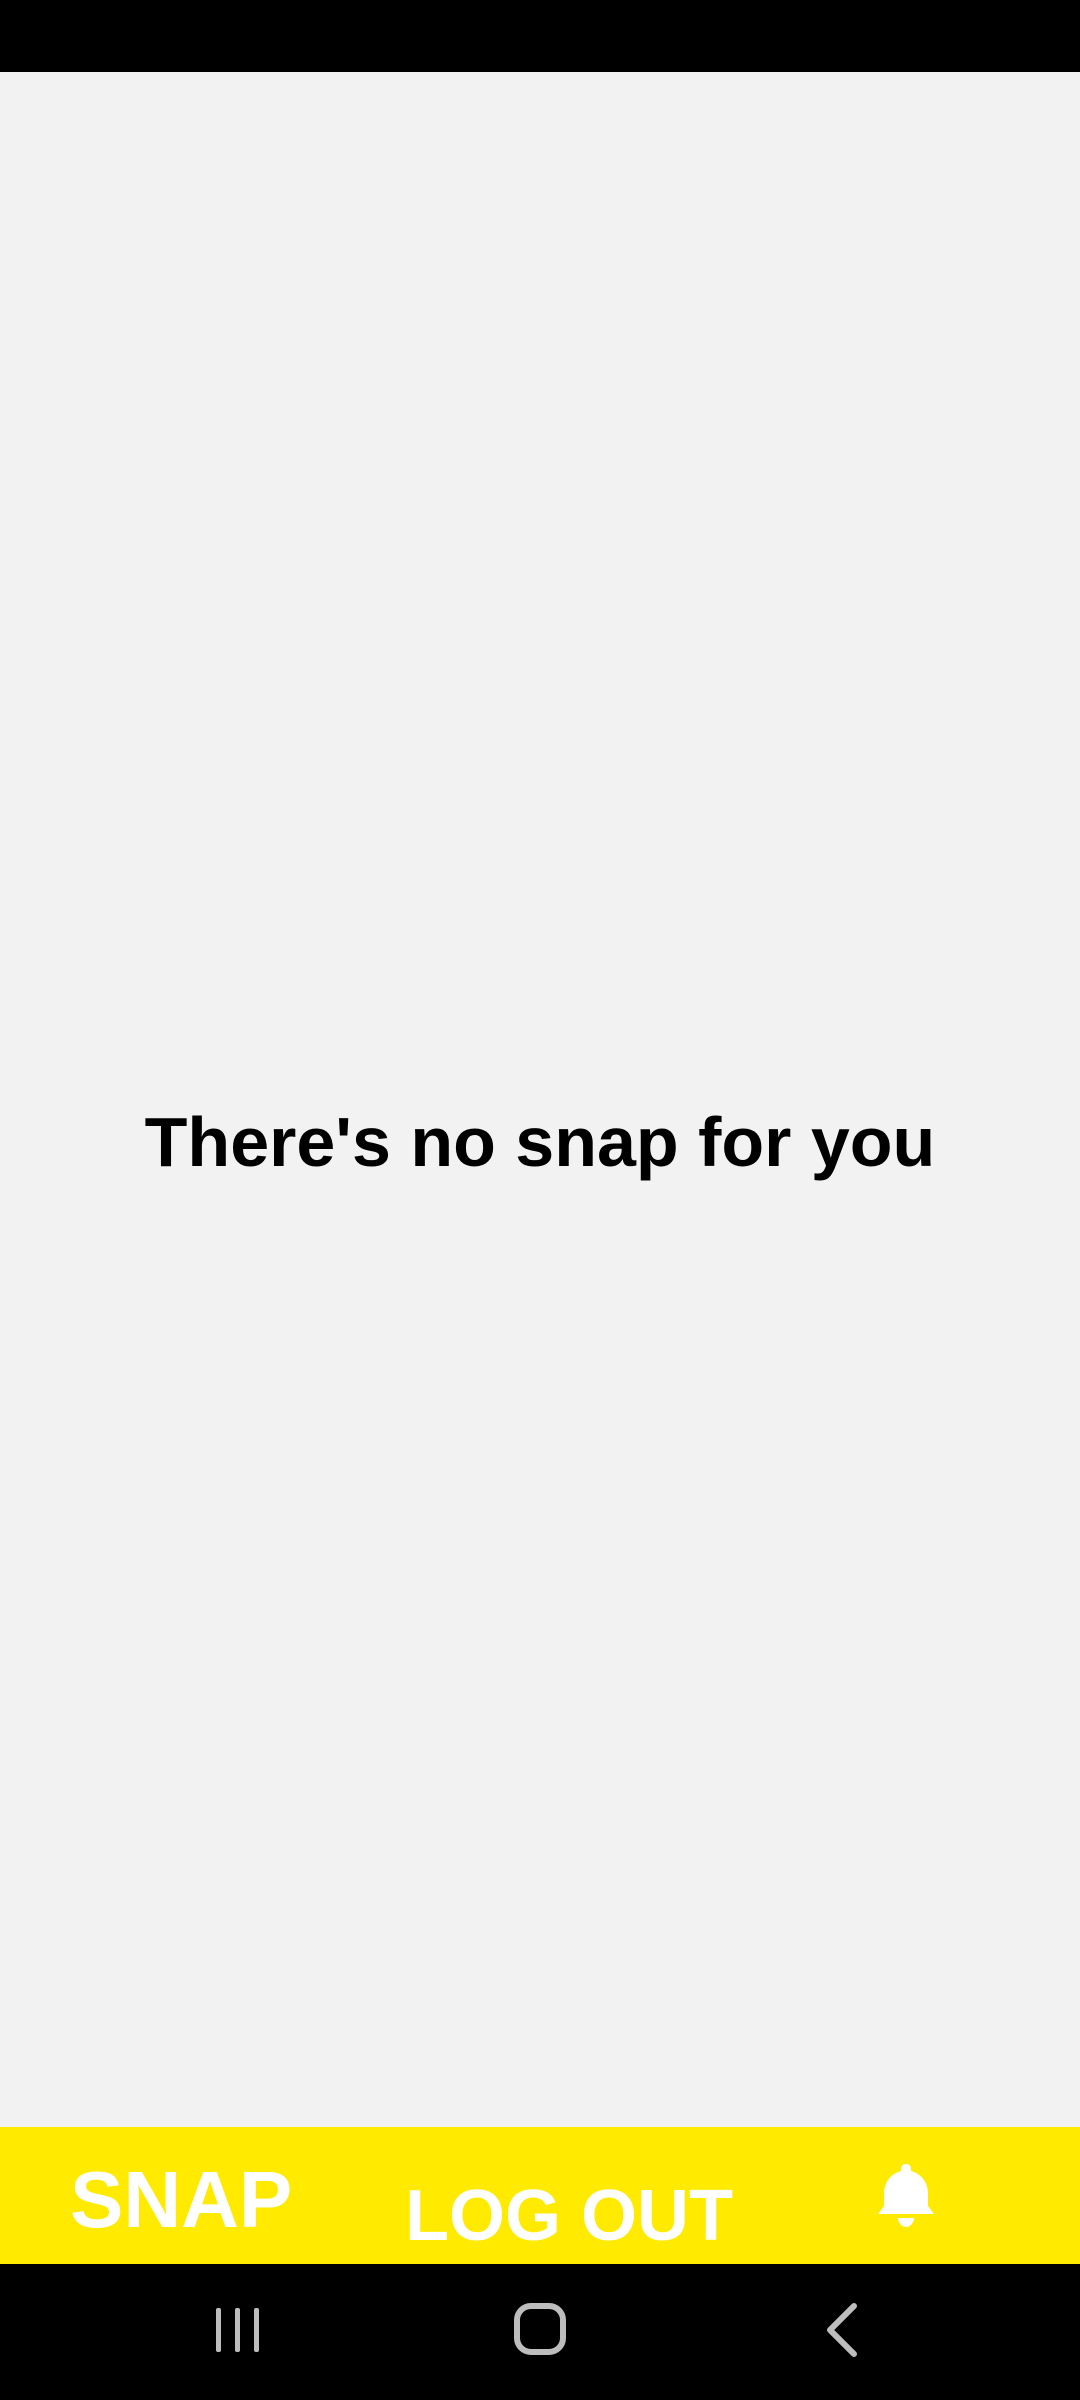 The image size is (1080, 2400). I want to click on back-icon, so click(842, 2330).